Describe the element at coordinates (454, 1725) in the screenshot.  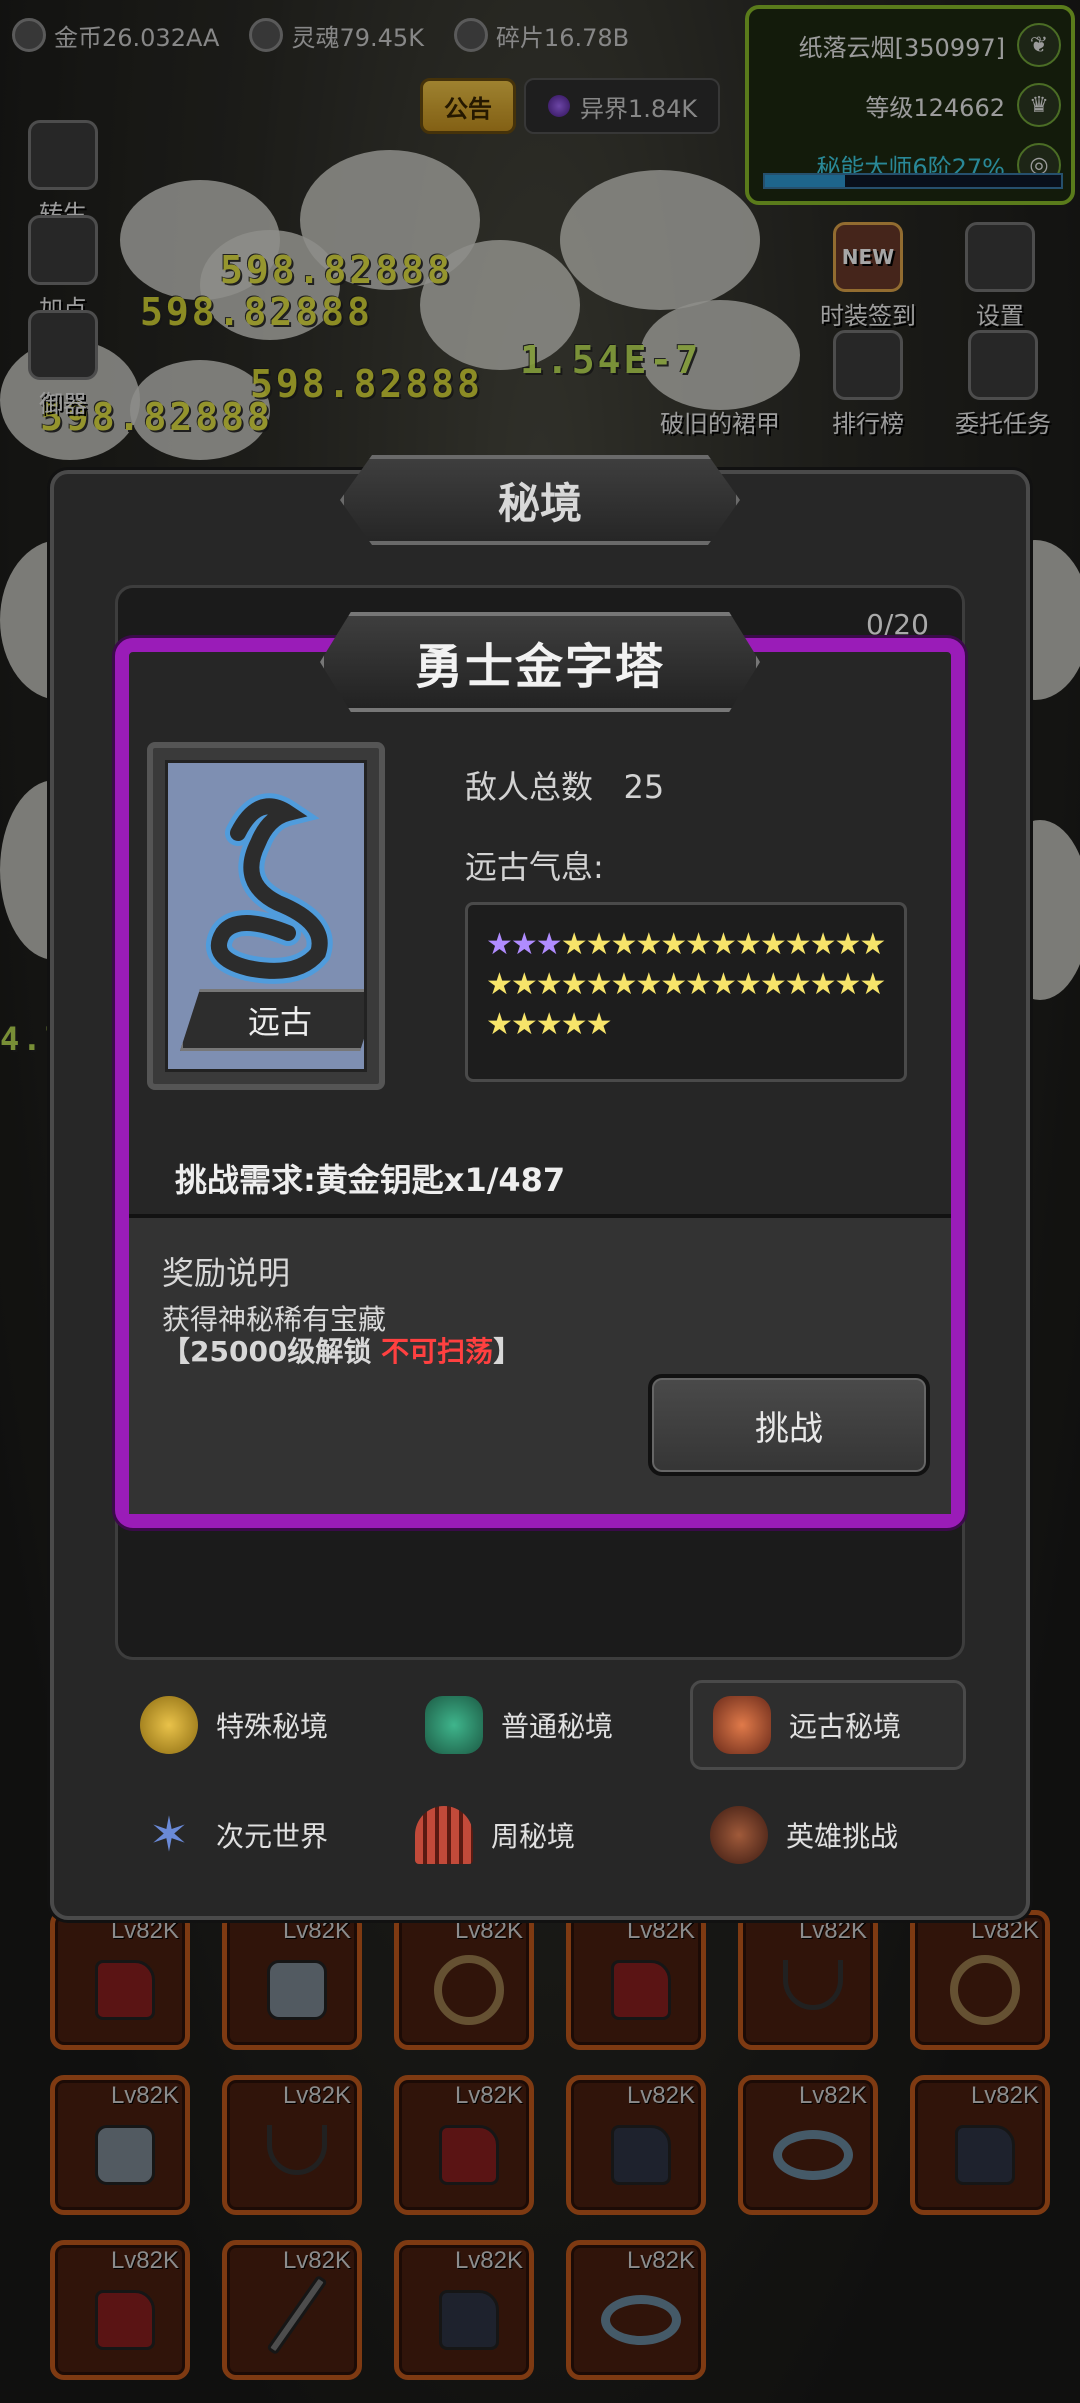
I see `gem-icon` at that location.